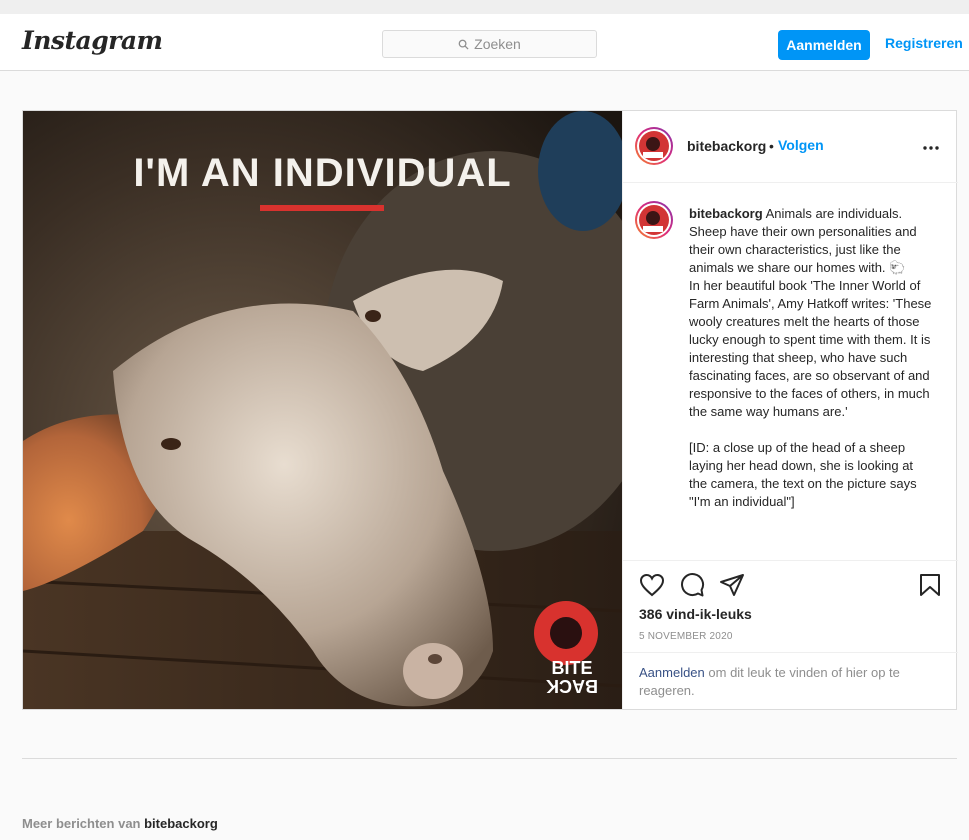 This screenshot has height=840, width=969. Describe the element at coordinates (824, 45) in the screenshot. I see `login-button: Aanmelden` at that location.